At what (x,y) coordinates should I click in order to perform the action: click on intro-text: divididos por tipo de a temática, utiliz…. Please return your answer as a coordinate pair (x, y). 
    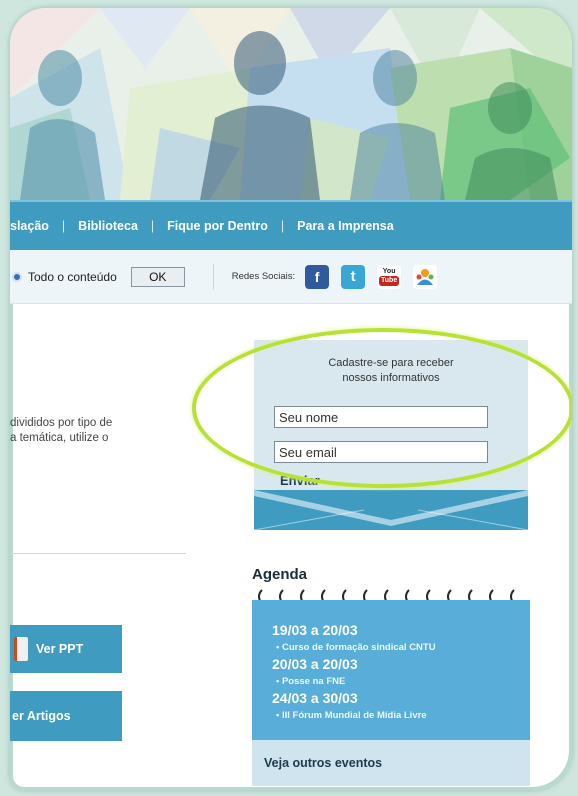
    Looking at the image, I should click on (61, 431).